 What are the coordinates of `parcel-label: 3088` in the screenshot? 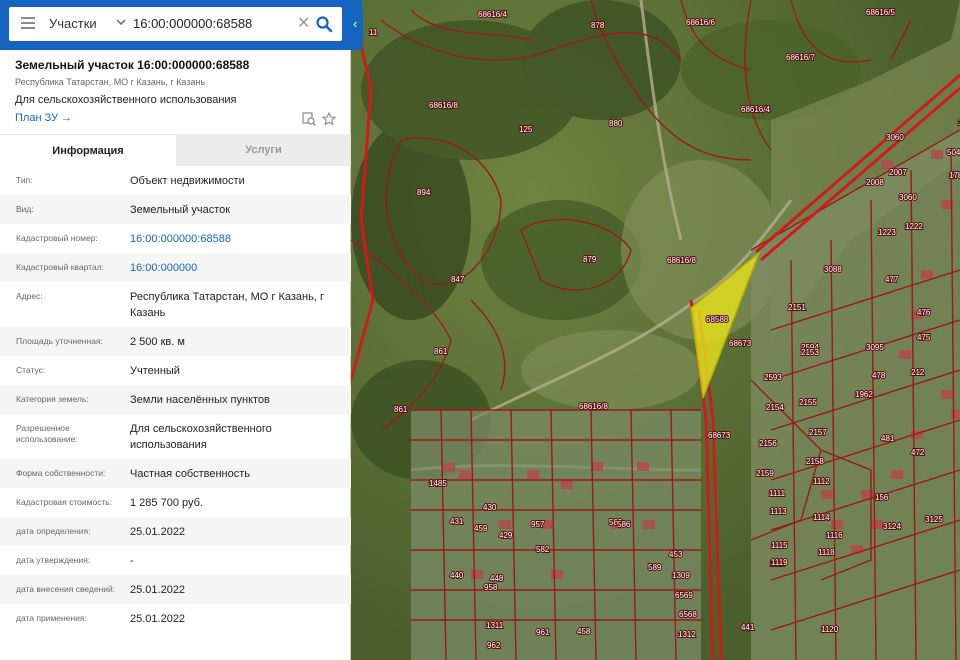 It's located at (833, 269).